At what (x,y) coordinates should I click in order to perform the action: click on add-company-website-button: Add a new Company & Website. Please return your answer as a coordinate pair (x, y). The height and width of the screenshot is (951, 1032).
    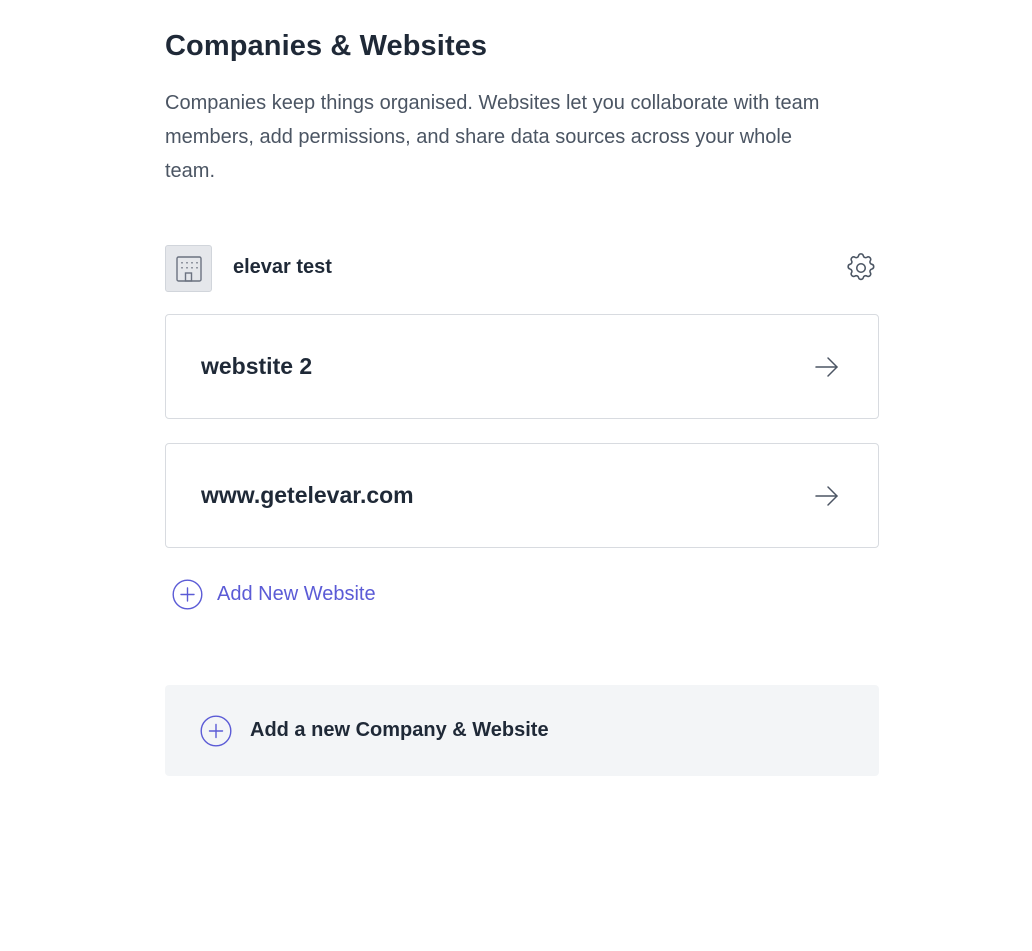
    Looking at the image, I should click on (522, 730).